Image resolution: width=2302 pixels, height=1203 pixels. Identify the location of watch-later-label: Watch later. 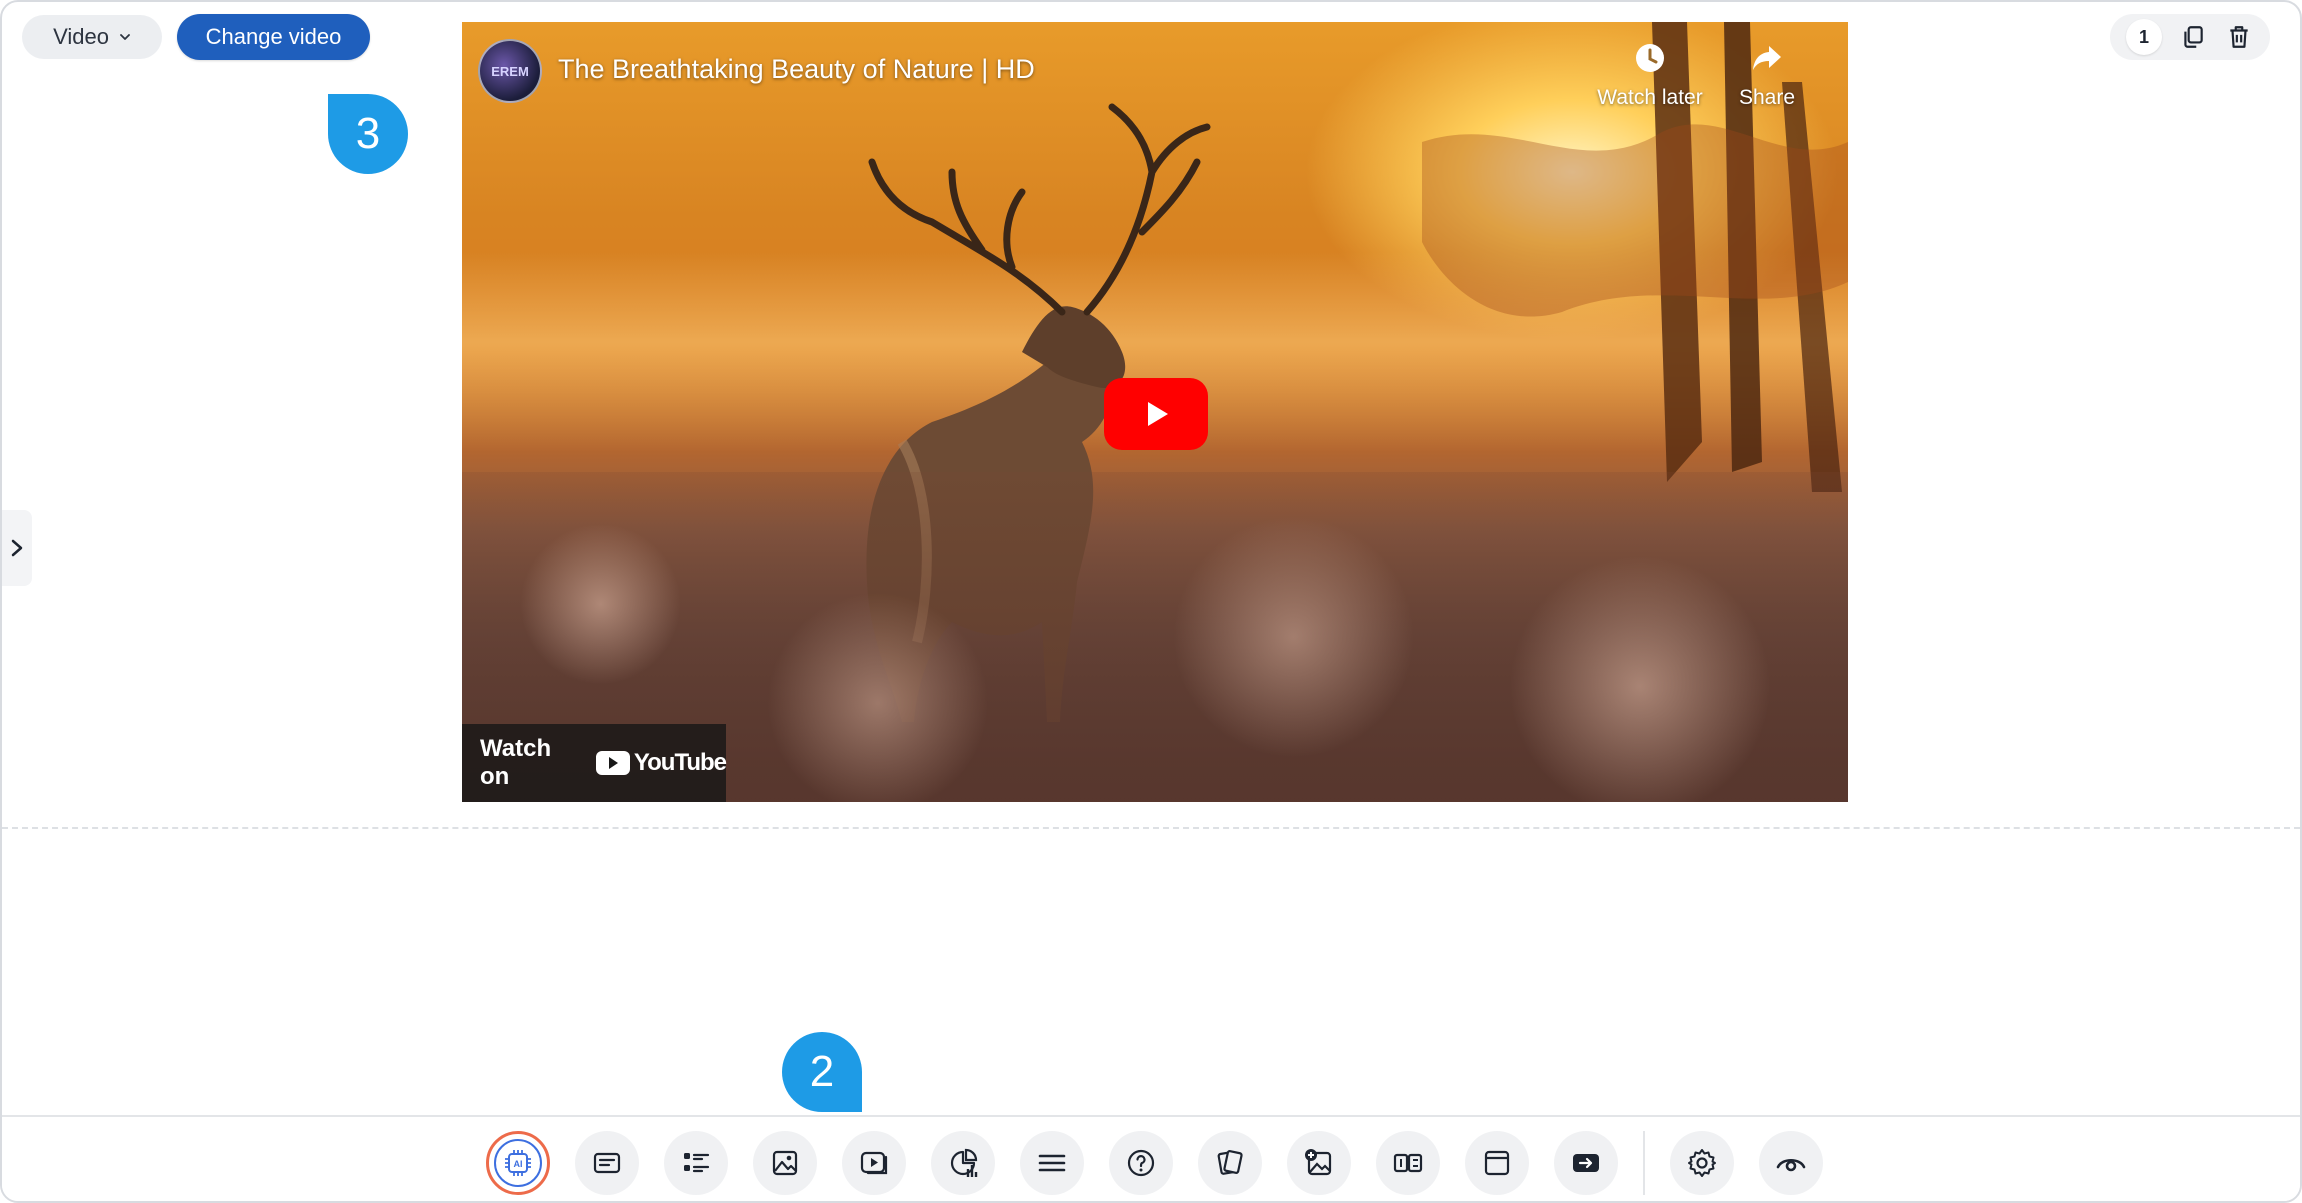
(1650, 97).